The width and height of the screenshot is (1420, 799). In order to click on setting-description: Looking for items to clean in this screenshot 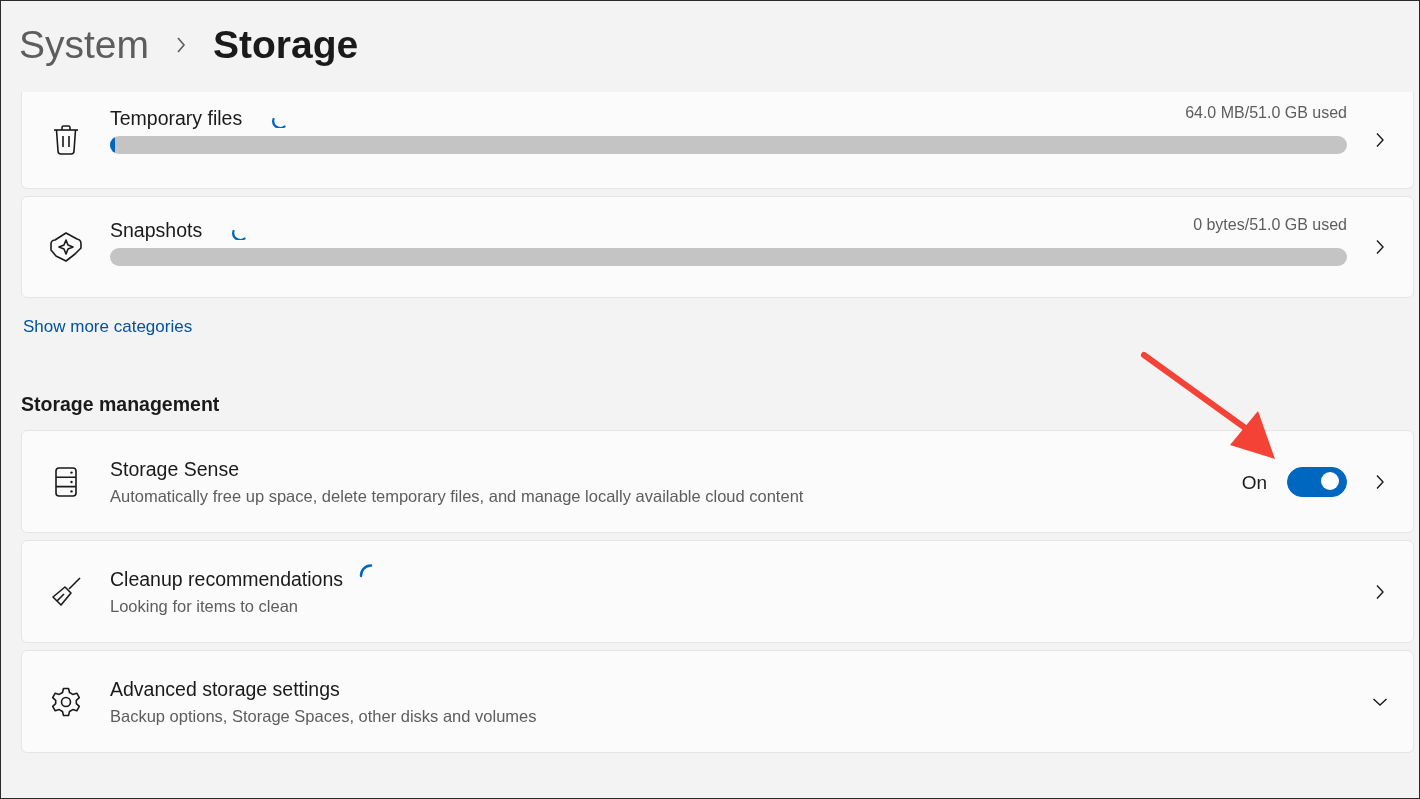, I will do `click(205, 606)`.